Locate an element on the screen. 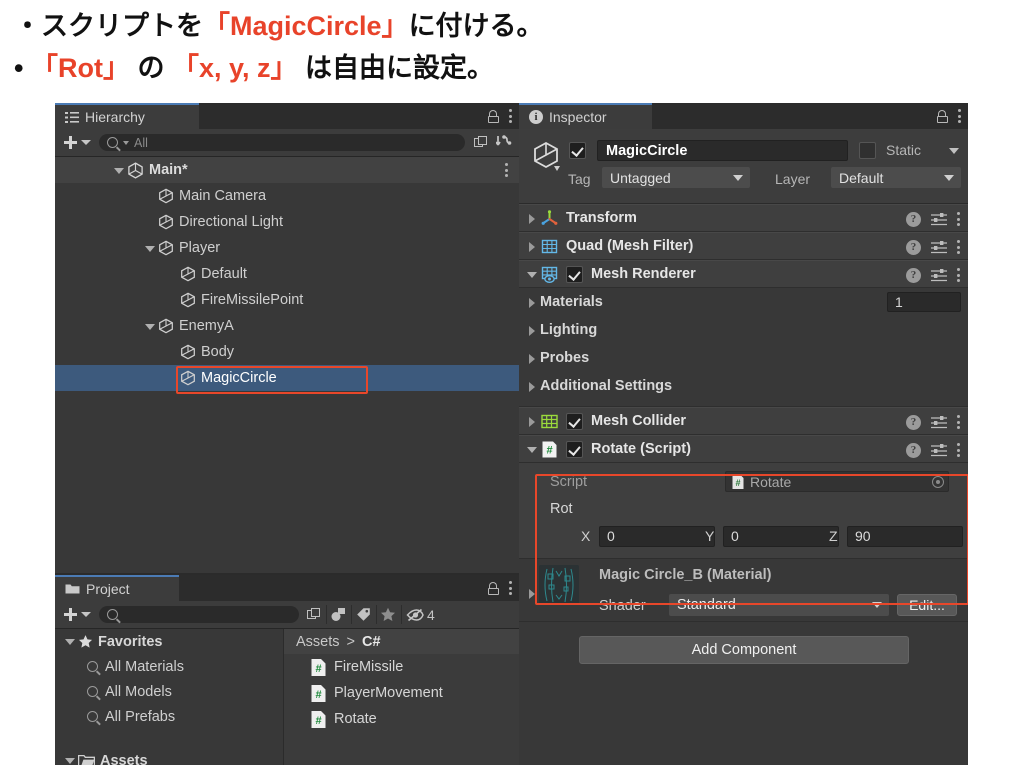  asset-item-rotate: # Rotate is located at coordinates (401, 719).